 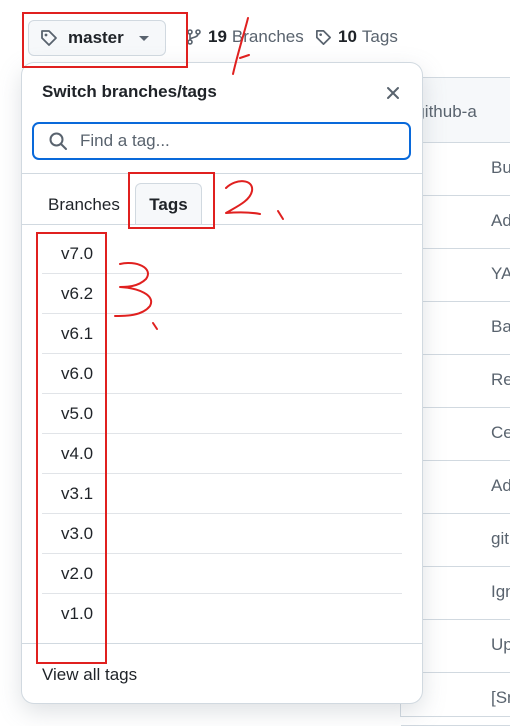 I want to click on branches-label: Branches, so click(x=267, y=36).